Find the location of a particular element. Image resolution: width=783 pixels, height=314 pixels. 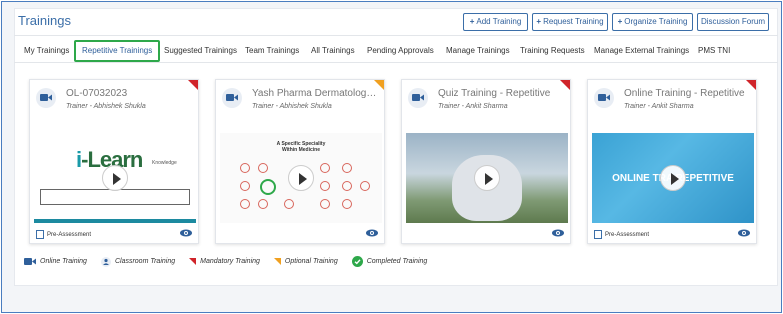

tab-suggested-trainings: Suggested Trainings is located at coordinates (200, 51).